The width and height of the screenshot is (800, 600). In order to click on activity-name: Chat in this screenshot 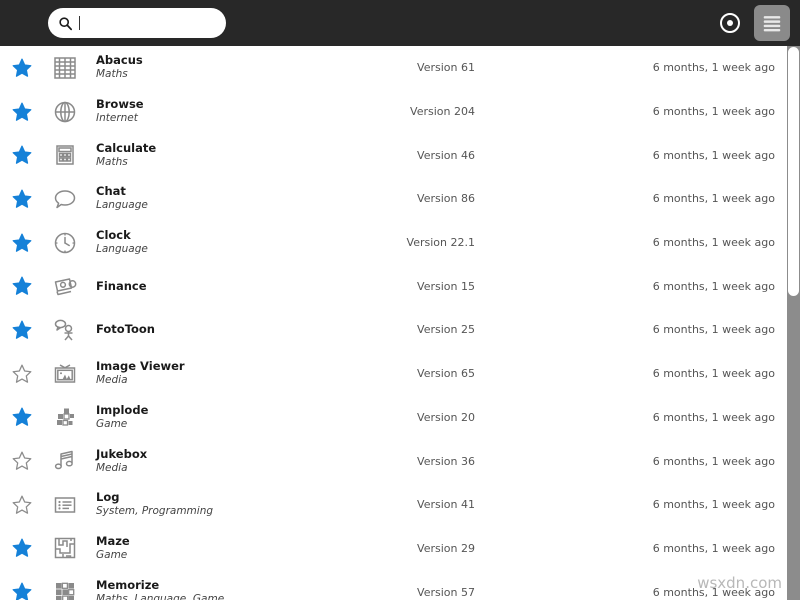, I will do `click(111, 192)`.